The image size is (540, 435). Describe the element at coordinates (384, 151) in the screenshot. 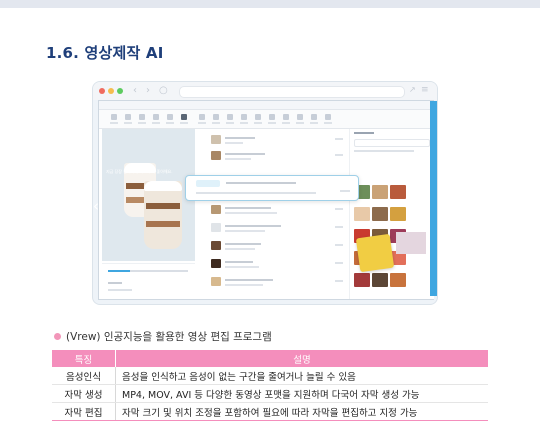

I see `panel-filter-row` at that location.